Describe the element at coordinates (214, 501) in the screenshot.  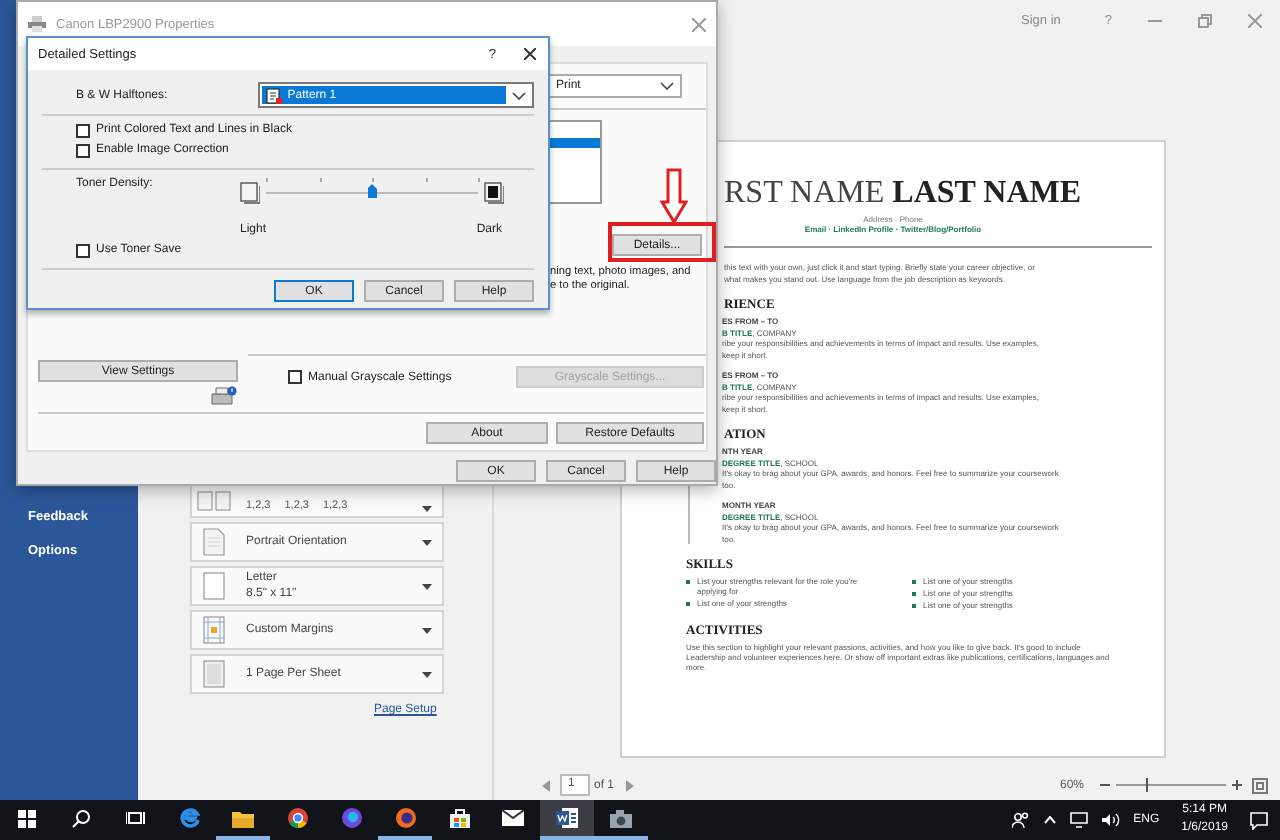
I see `pages-icon` at that location.